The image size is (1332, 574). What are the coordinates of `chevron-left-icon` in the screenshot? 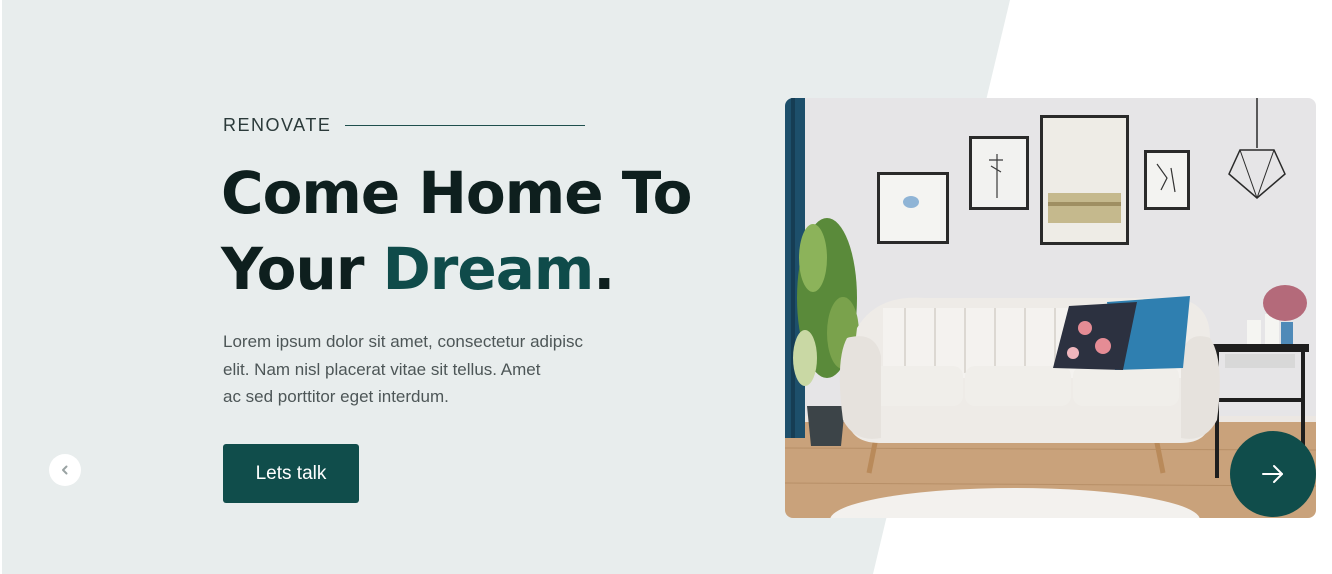 It's located at (65, 470).